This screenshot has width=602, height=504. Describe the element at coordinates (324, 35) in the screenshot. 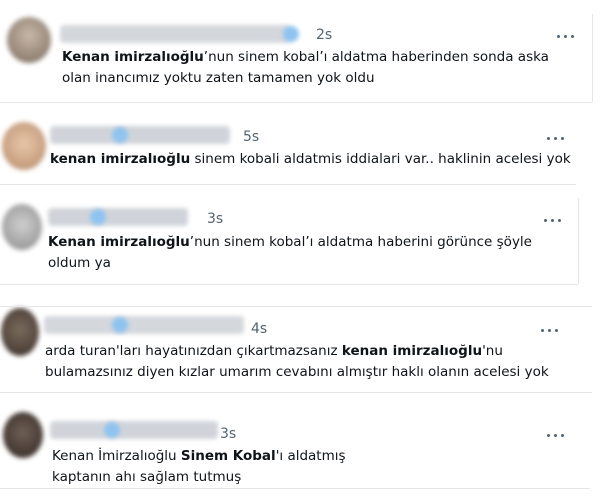

I see `tweet-time: 2s` at that location.